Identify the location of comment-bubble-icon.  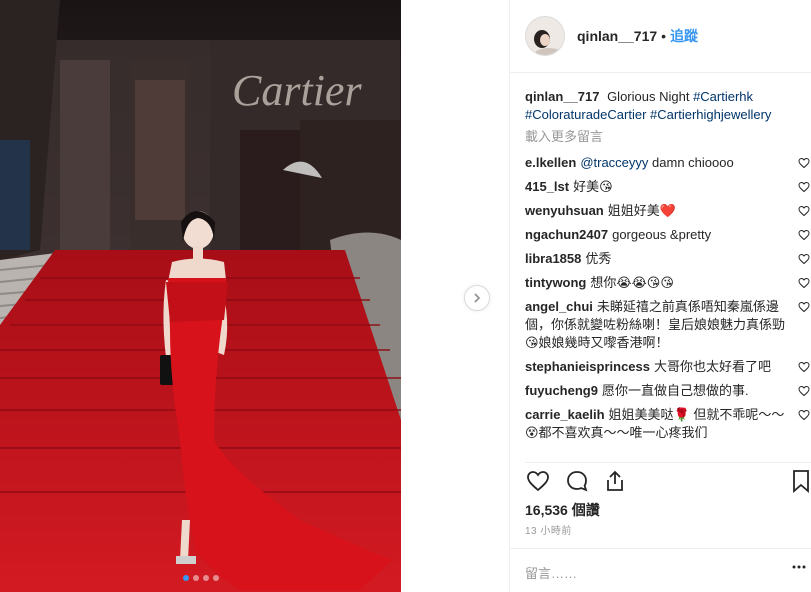
(577, 481).